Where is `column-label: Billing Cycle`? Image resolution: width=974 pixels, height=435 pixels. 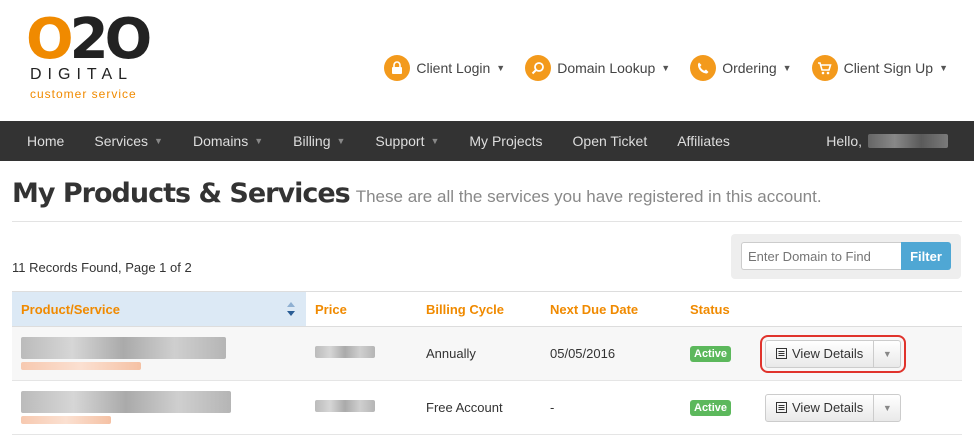 column-label: Billing Cycle is located at coordinates (465, 309).